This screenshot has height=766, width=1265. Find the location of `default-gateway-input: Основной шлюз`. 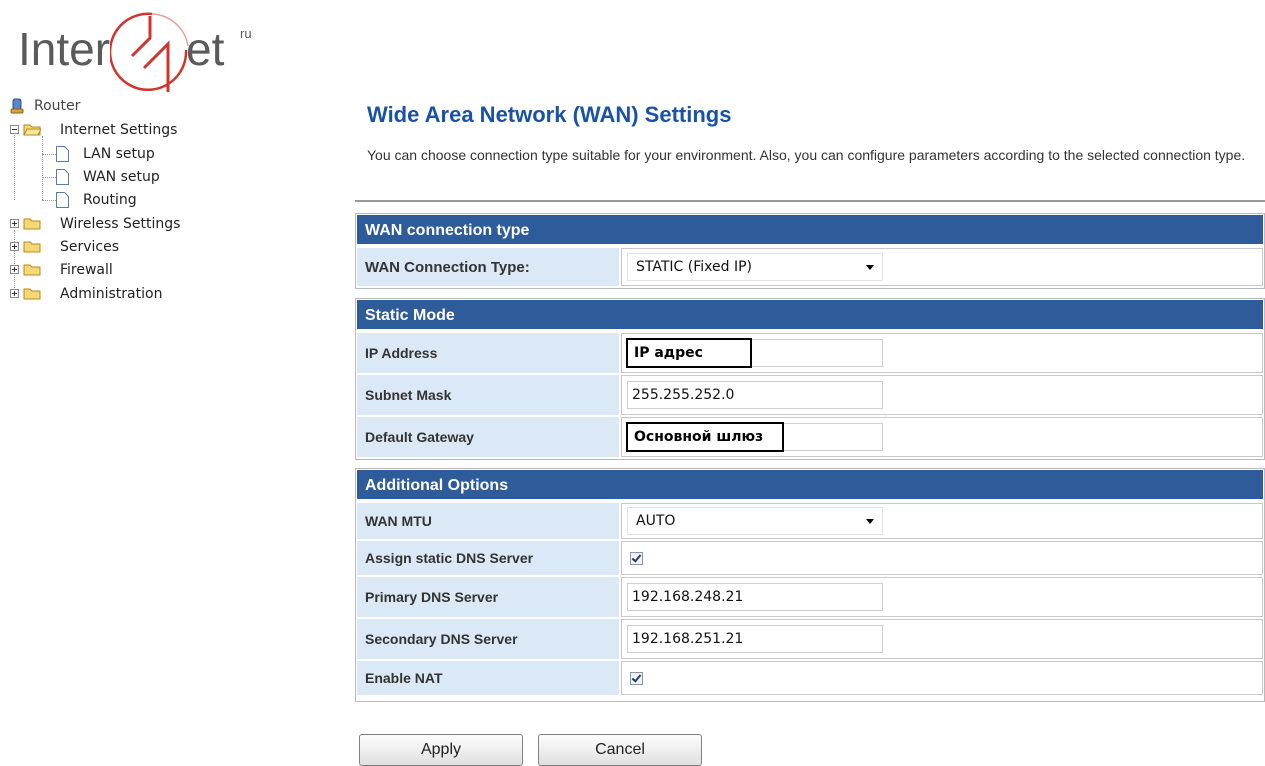

default-gateway-input: Основной шлюз is located at coordinates (754, 437).